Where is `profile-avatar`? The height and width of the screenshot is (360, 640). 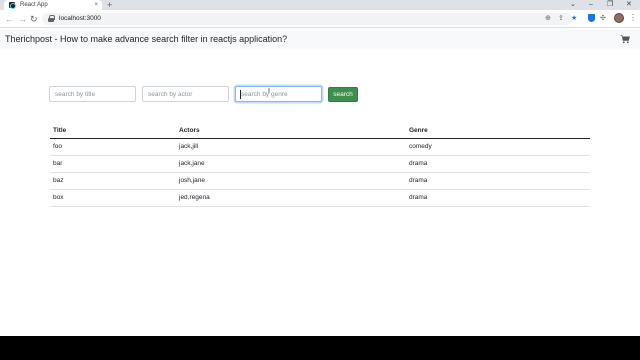 profile-avatar is located at coordinates (619, 18).